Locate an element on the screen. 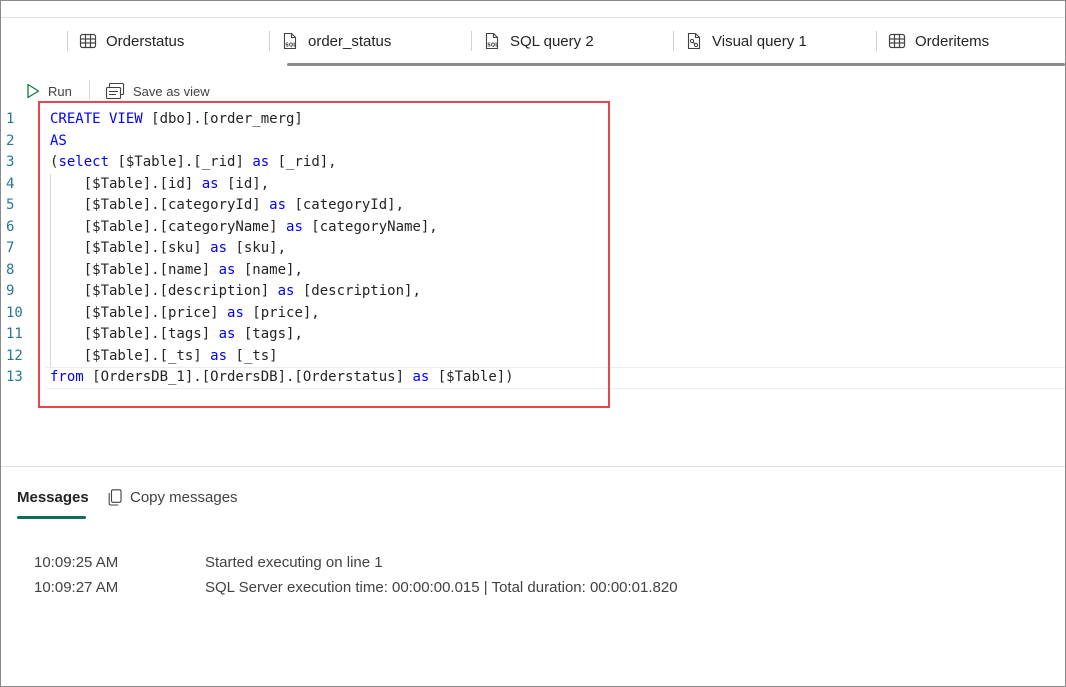  message-time: 10:09:27 AM is located at coordinates (76, 587).